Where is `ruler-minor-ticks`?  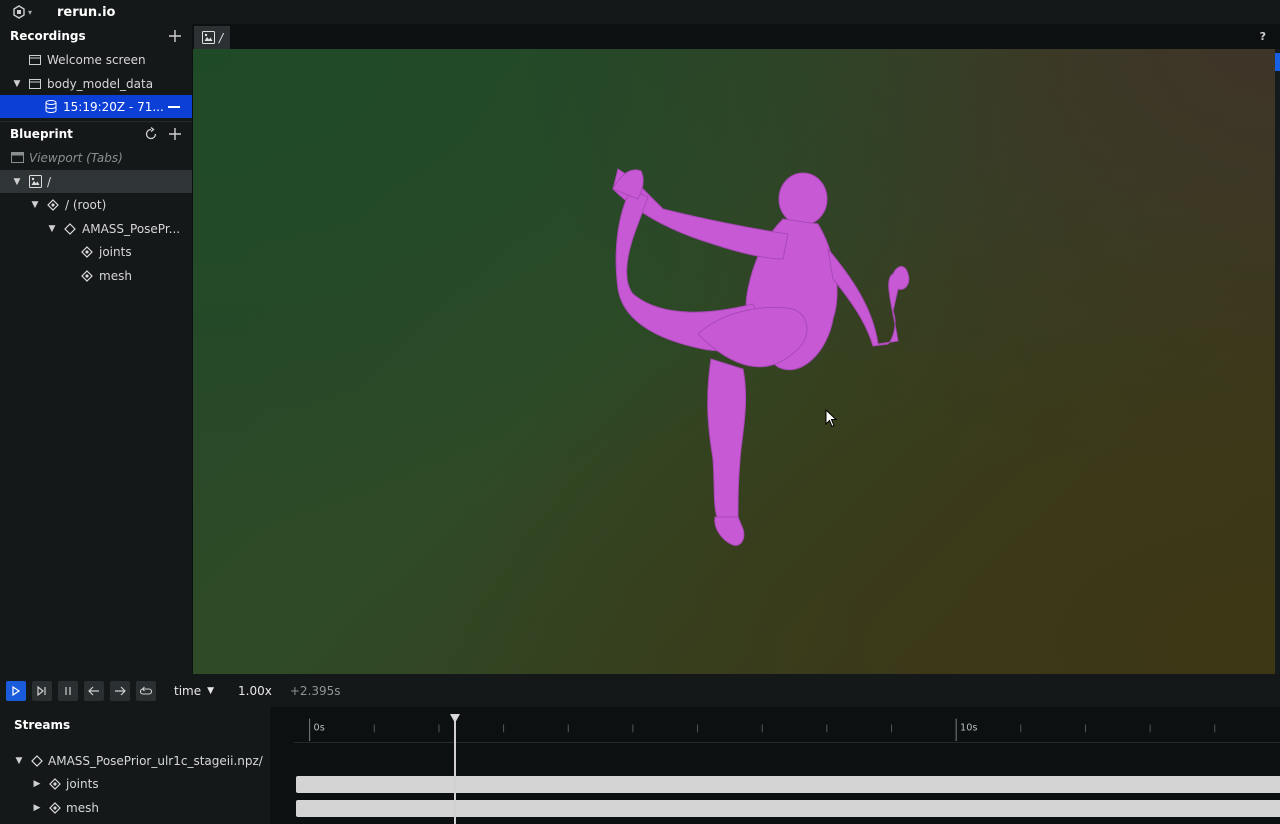
ruler-minor-ticks is located at coordinates (794, 728).